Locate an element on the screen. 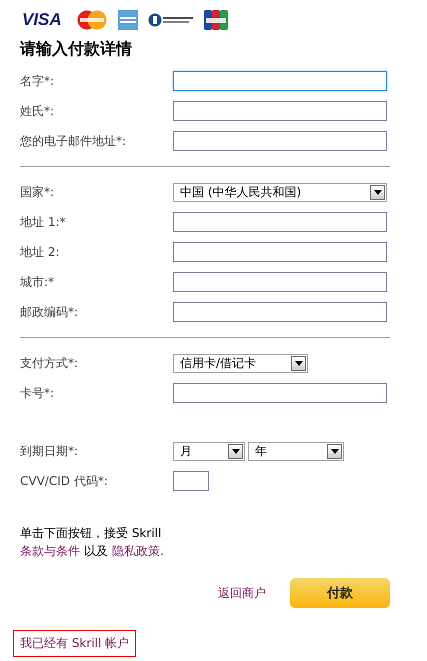 Image resolution: width=427 pixels, height=661 pixels. field-label: 地址 1:* is located at coordinates (43, 222).